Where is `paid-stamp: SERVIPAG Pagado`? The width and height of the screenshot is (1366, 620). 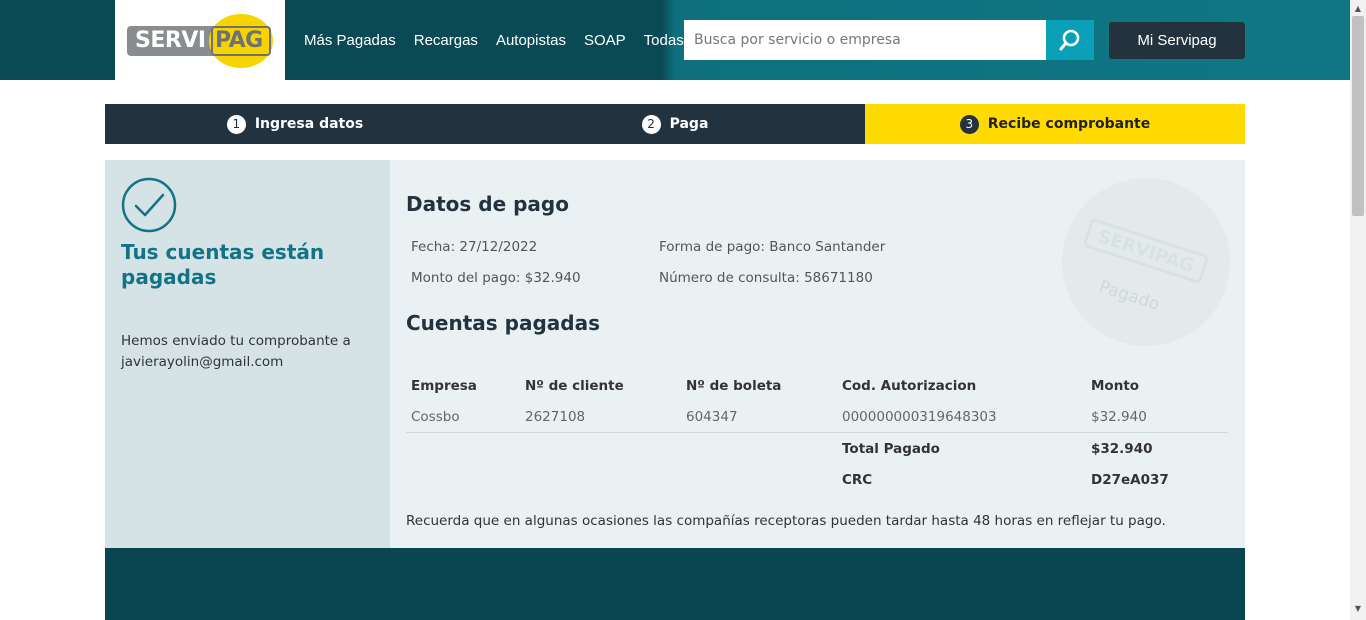
paid-stamp: SERVIPAG Pagado is located at coordinates (1146, 262).